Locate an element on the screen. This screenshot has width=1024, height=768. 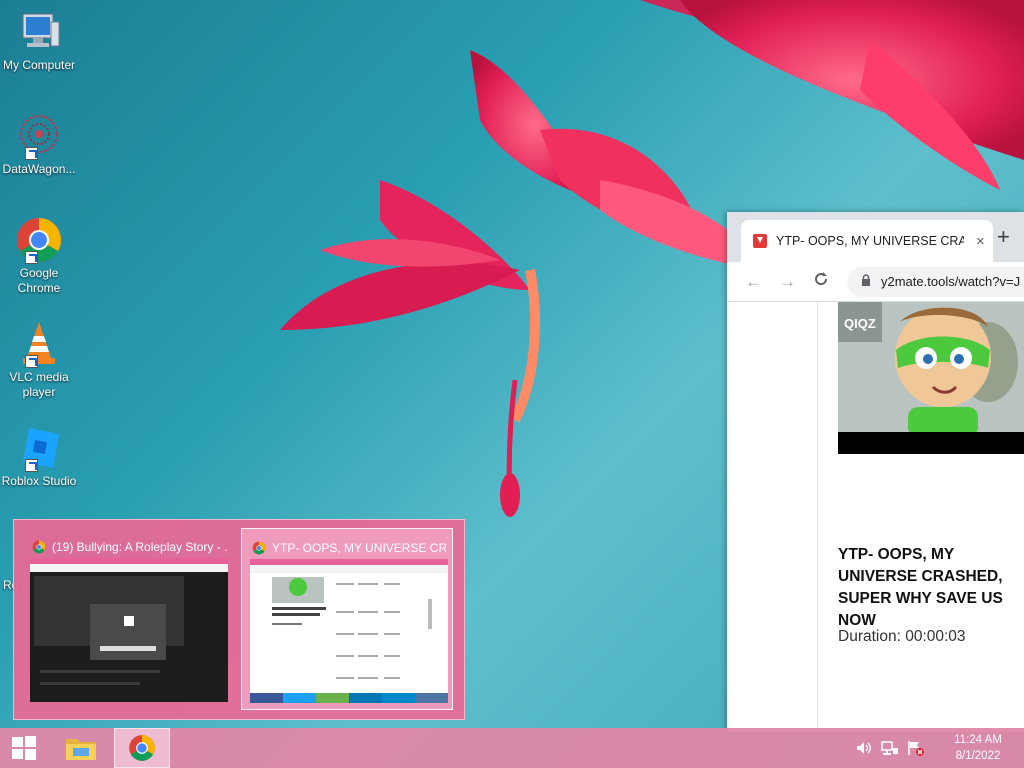
vlc-icon is located at coordinates (39, 344).